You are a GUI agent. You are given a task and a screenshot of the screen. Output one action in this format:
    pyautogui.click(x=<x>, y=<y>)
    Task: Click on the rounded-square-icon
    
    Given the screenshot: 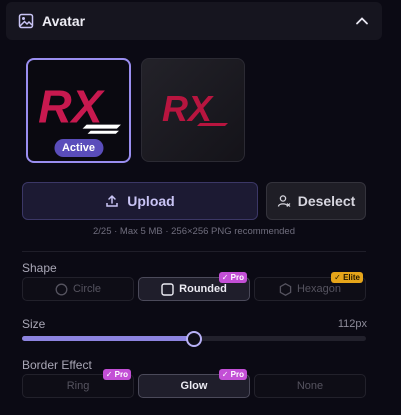 What is the action you would take?
    pyautogui.click(x=167, y=289)
    